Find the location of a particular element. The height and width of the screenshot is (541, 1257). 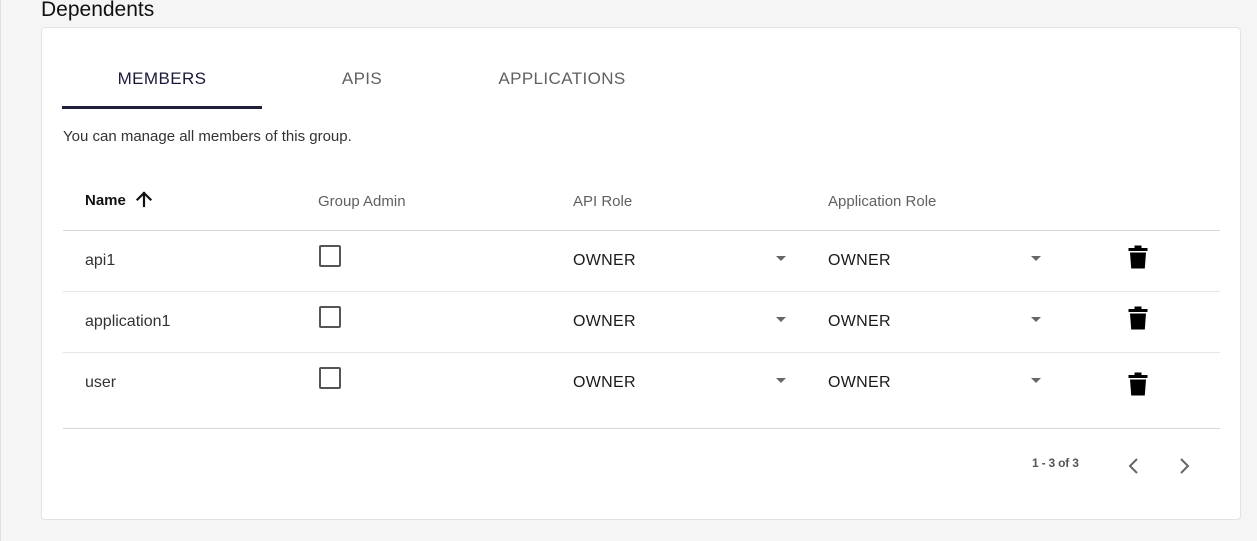

column-header-application-role-label: Application Role is located at coordinates (882, 201).